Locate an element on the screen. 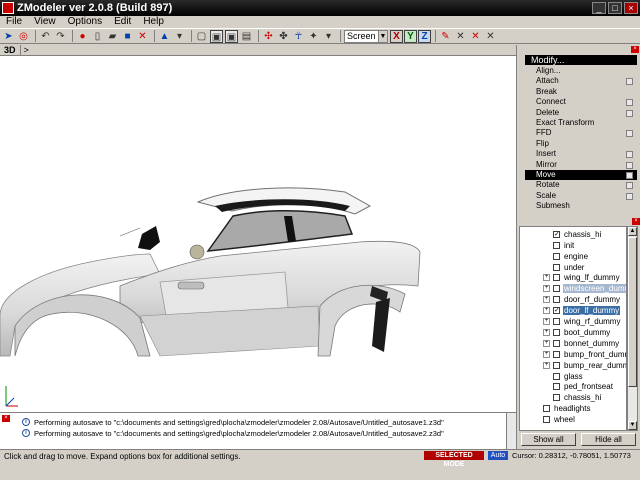  hide-all-button: Hide all is located at coordinates (608, 439).